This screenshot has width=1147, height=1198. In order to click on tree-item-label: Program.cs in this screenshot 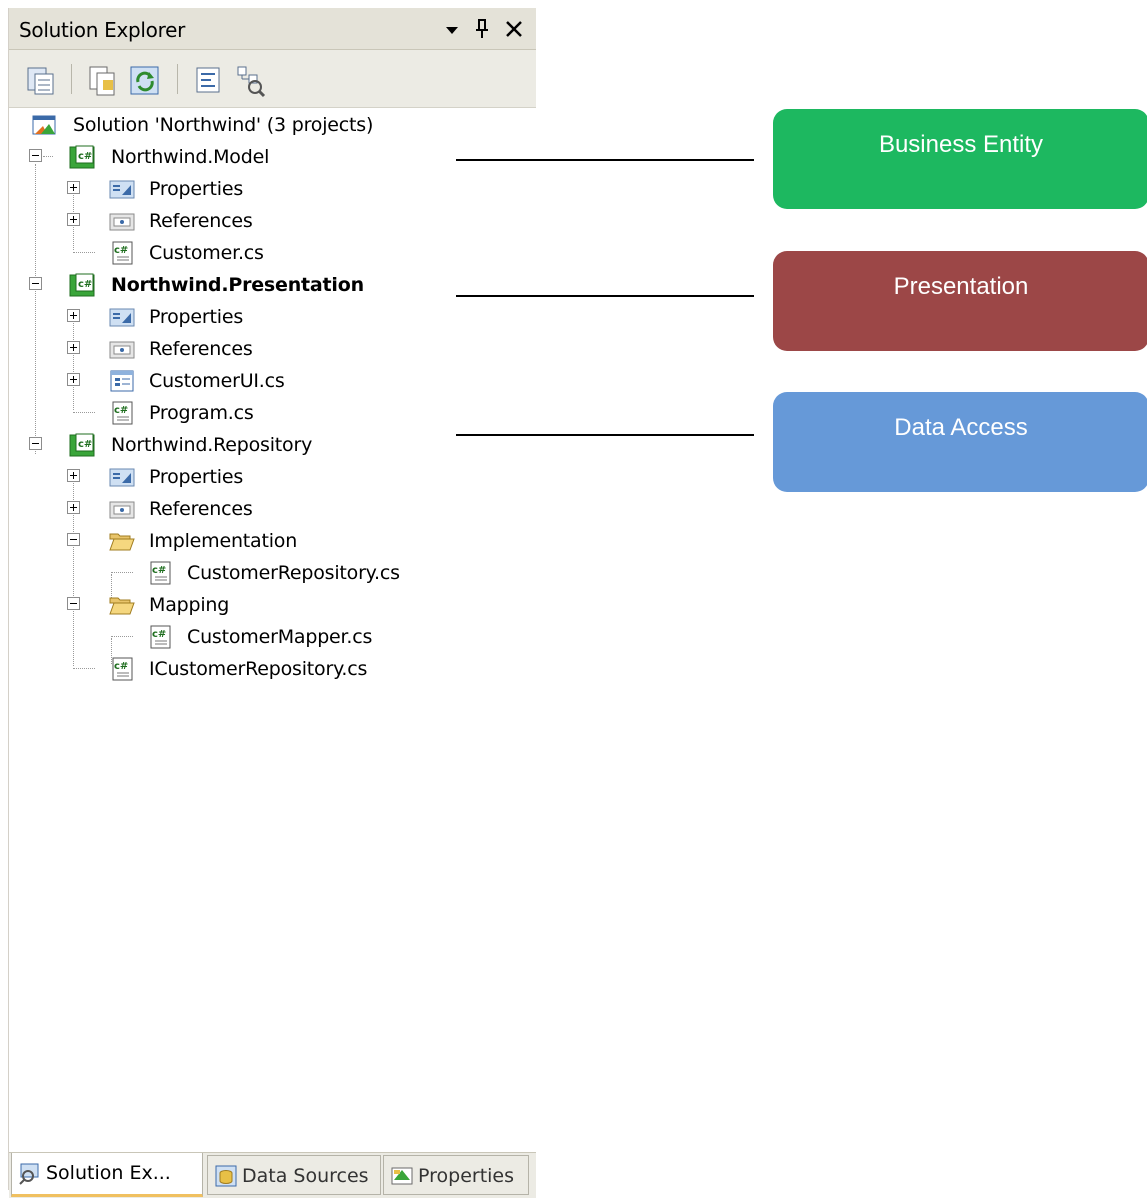, I will do `click(201, 413)`.